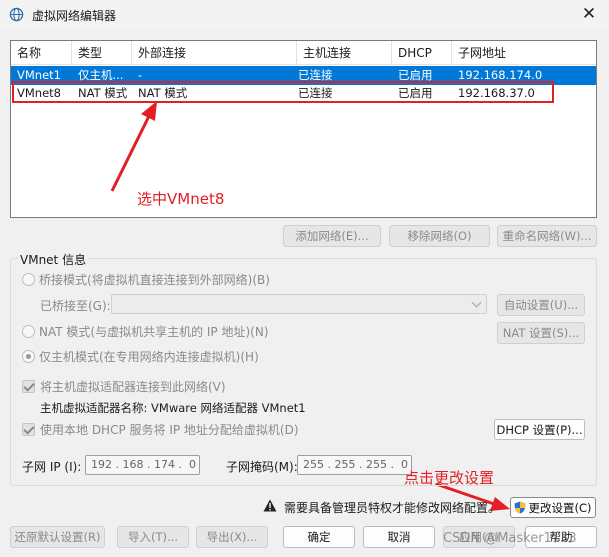 This screenshot has width=609, height=557. Describe the element at coordinates (500, 75) in the screenshot. I see `cell-subnet: 192.168.174.0` at that location.